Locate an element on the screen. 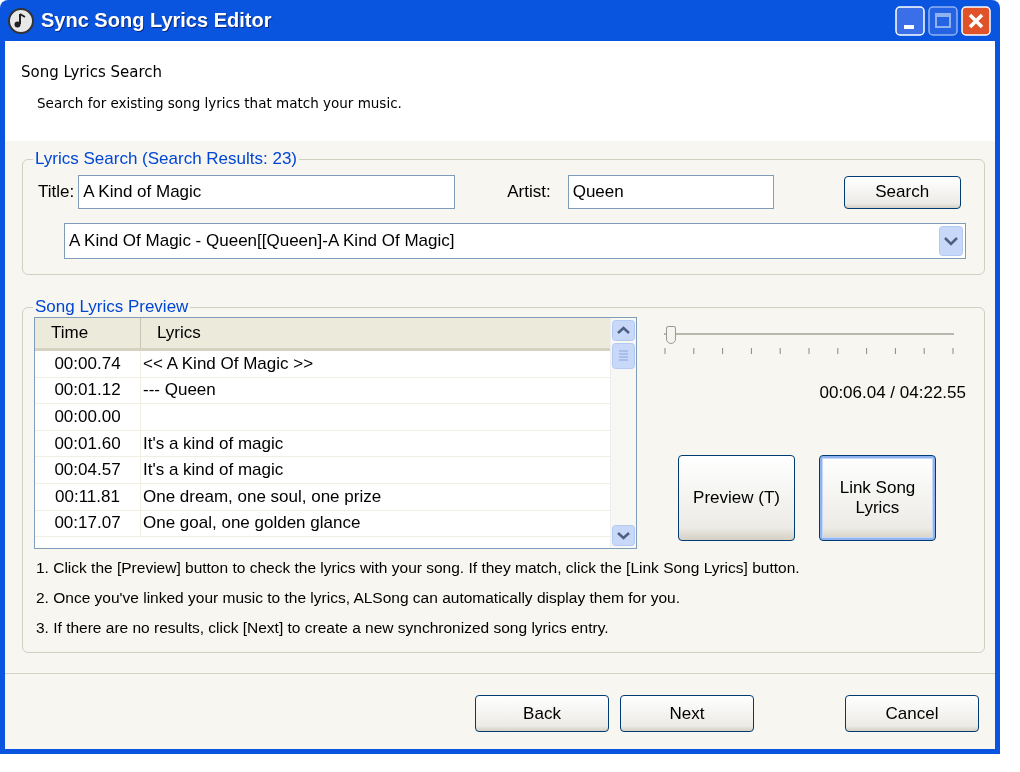 This screenshot has height=772, width=1020. table-cell: 00:01.60 is located at coordinates (88, 443).